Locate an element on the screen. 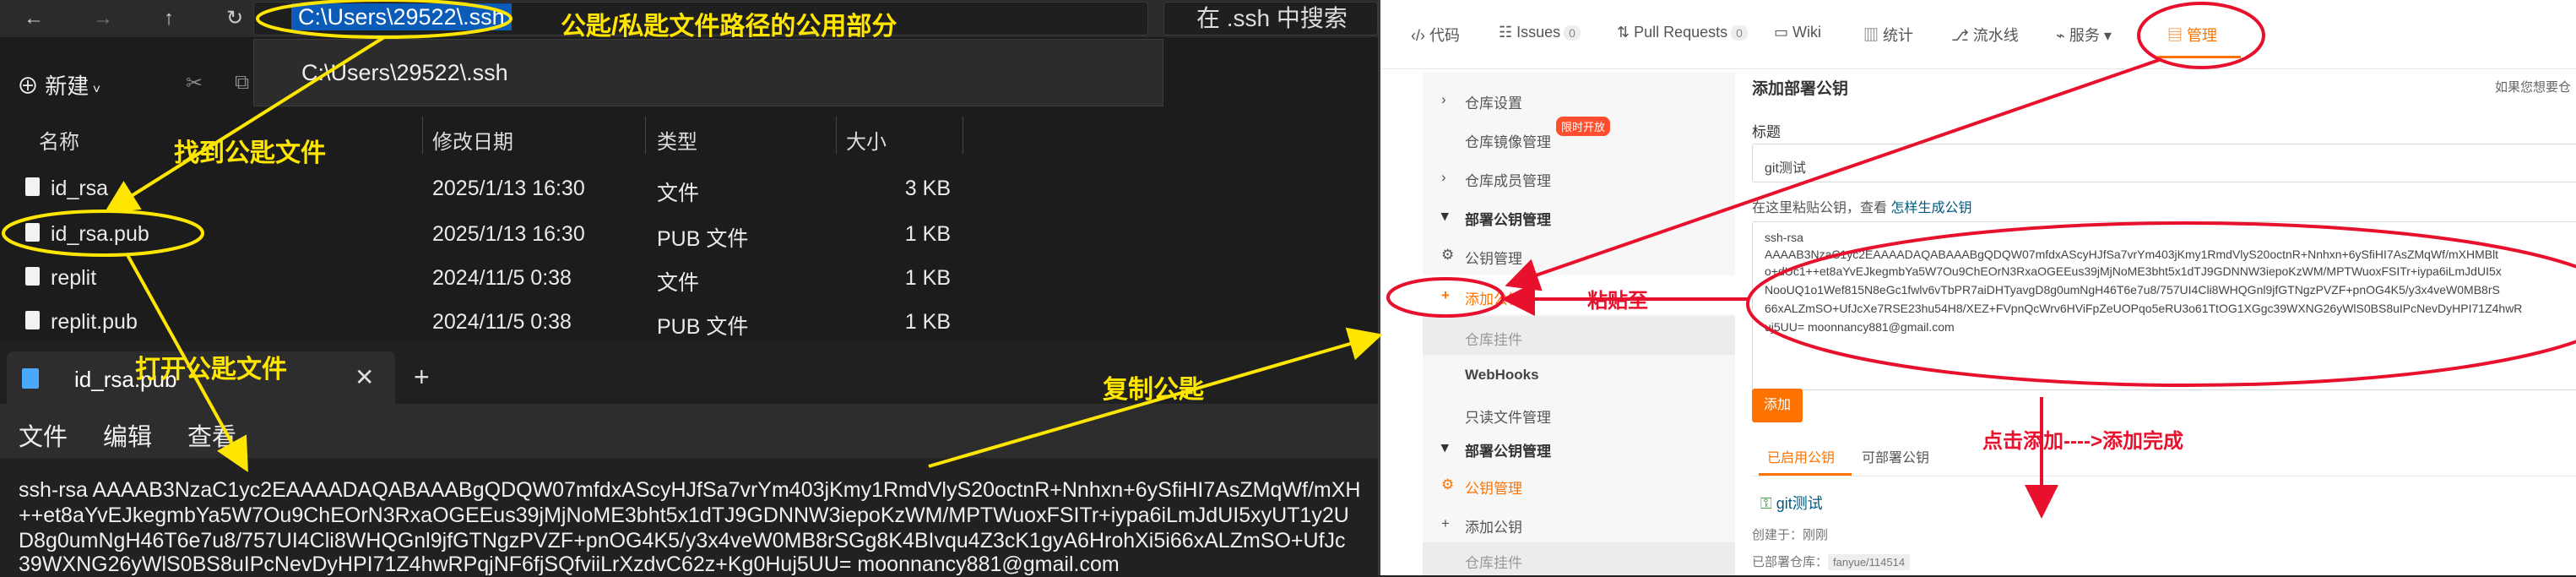  annotation-path-note: 公匙/私匙文件路径的公用部分 is located at coordinates (729, 27).